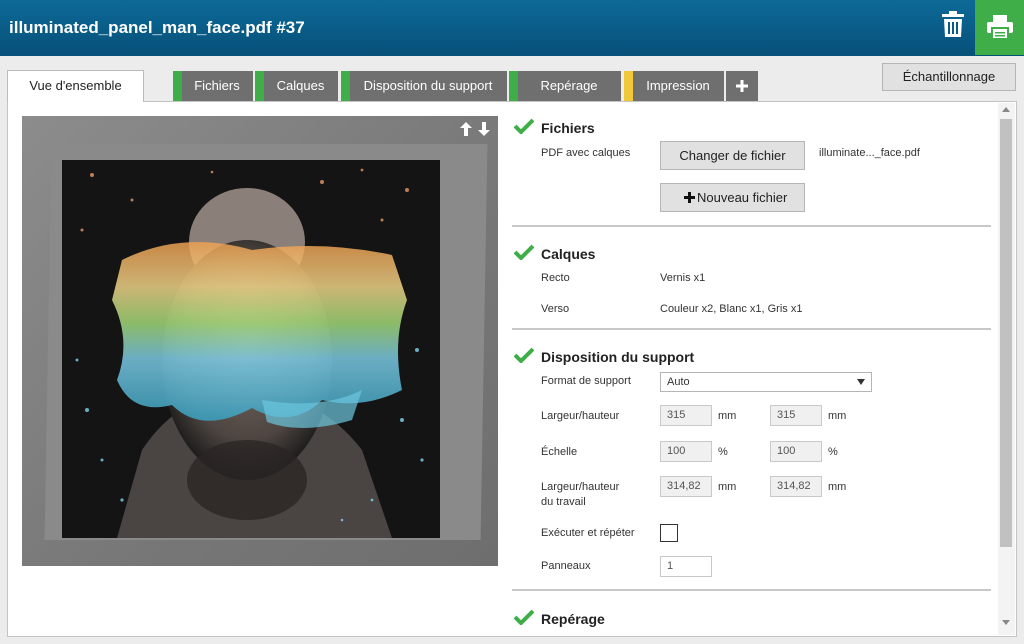  I want to click on pdf-label: PDF avec calques, so click(586, 153).